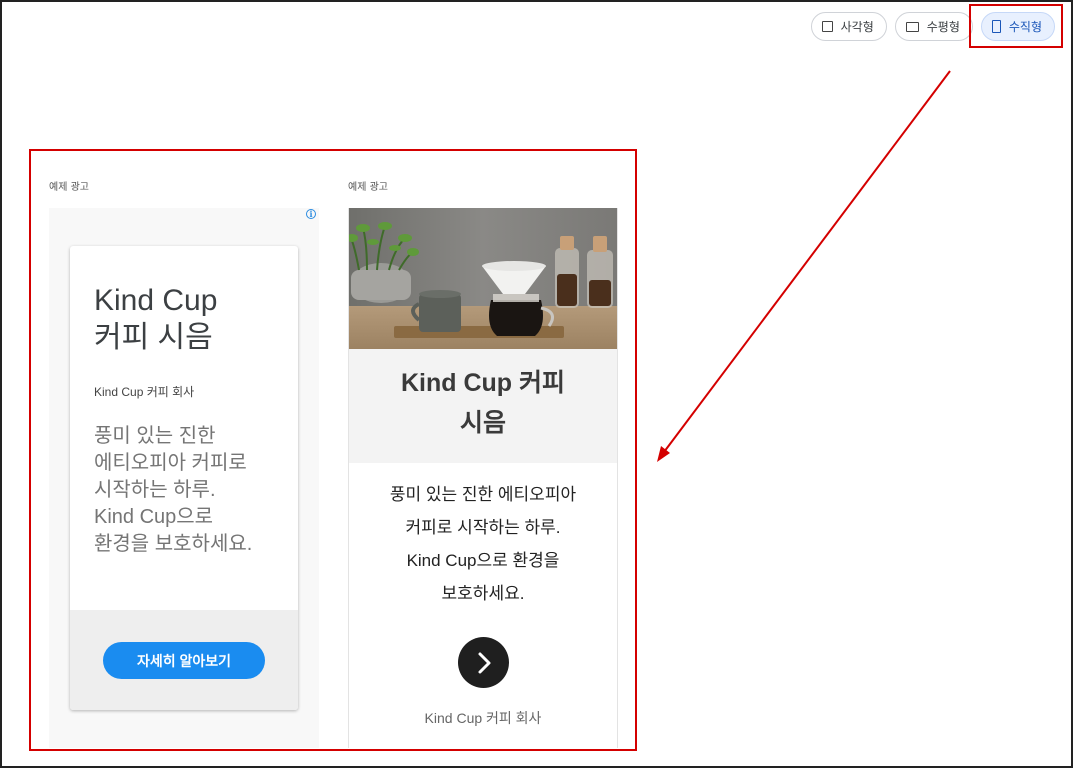  Describe the element at coordinates (156, 300) in the screenshot. I see `ad-title-line-1: Kind Cup` at that location.